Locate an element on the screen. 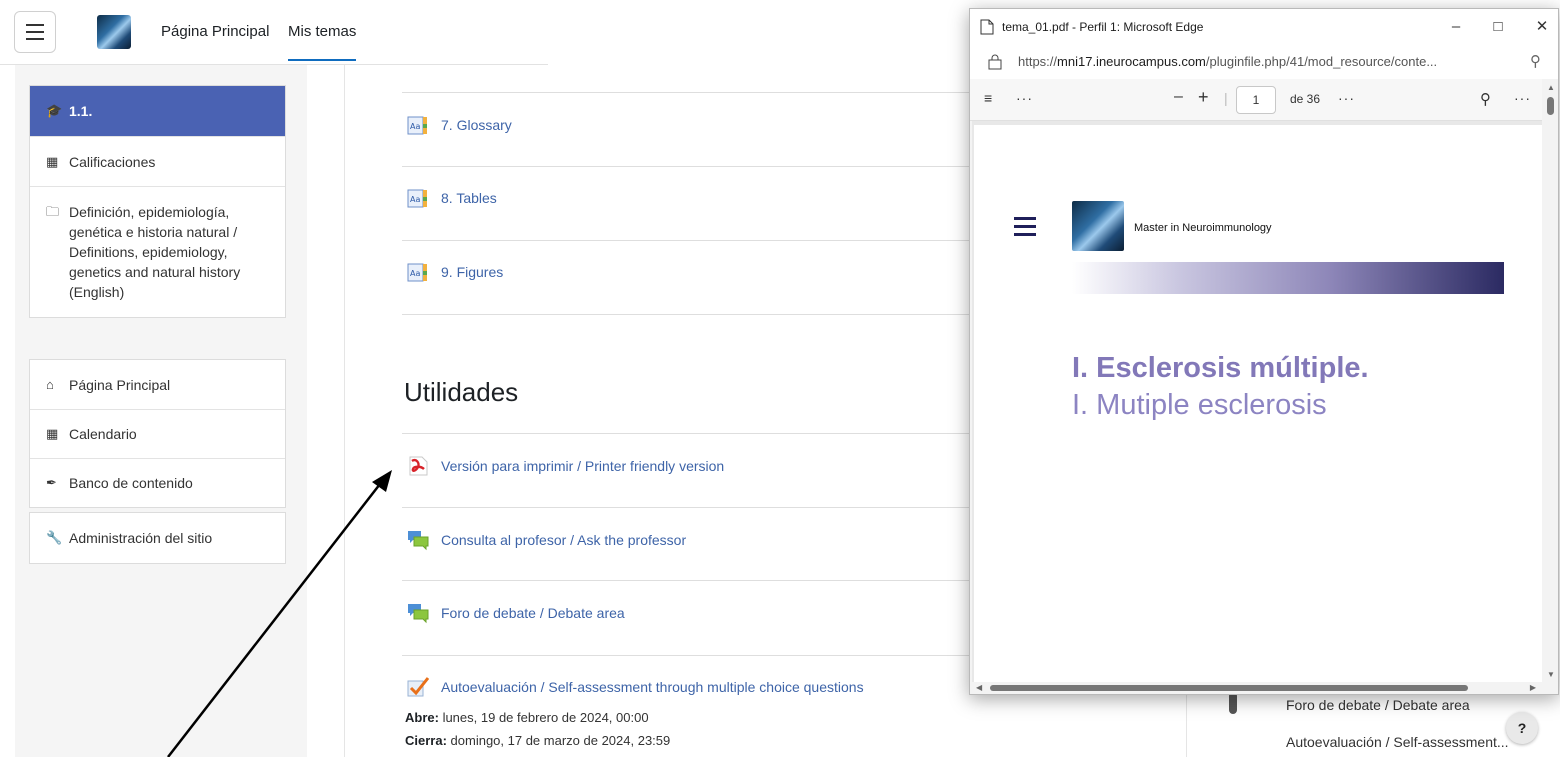 This screenshot has width=1560, height=757. calendar-icon: ▦ is located at coordinates (52, 433).